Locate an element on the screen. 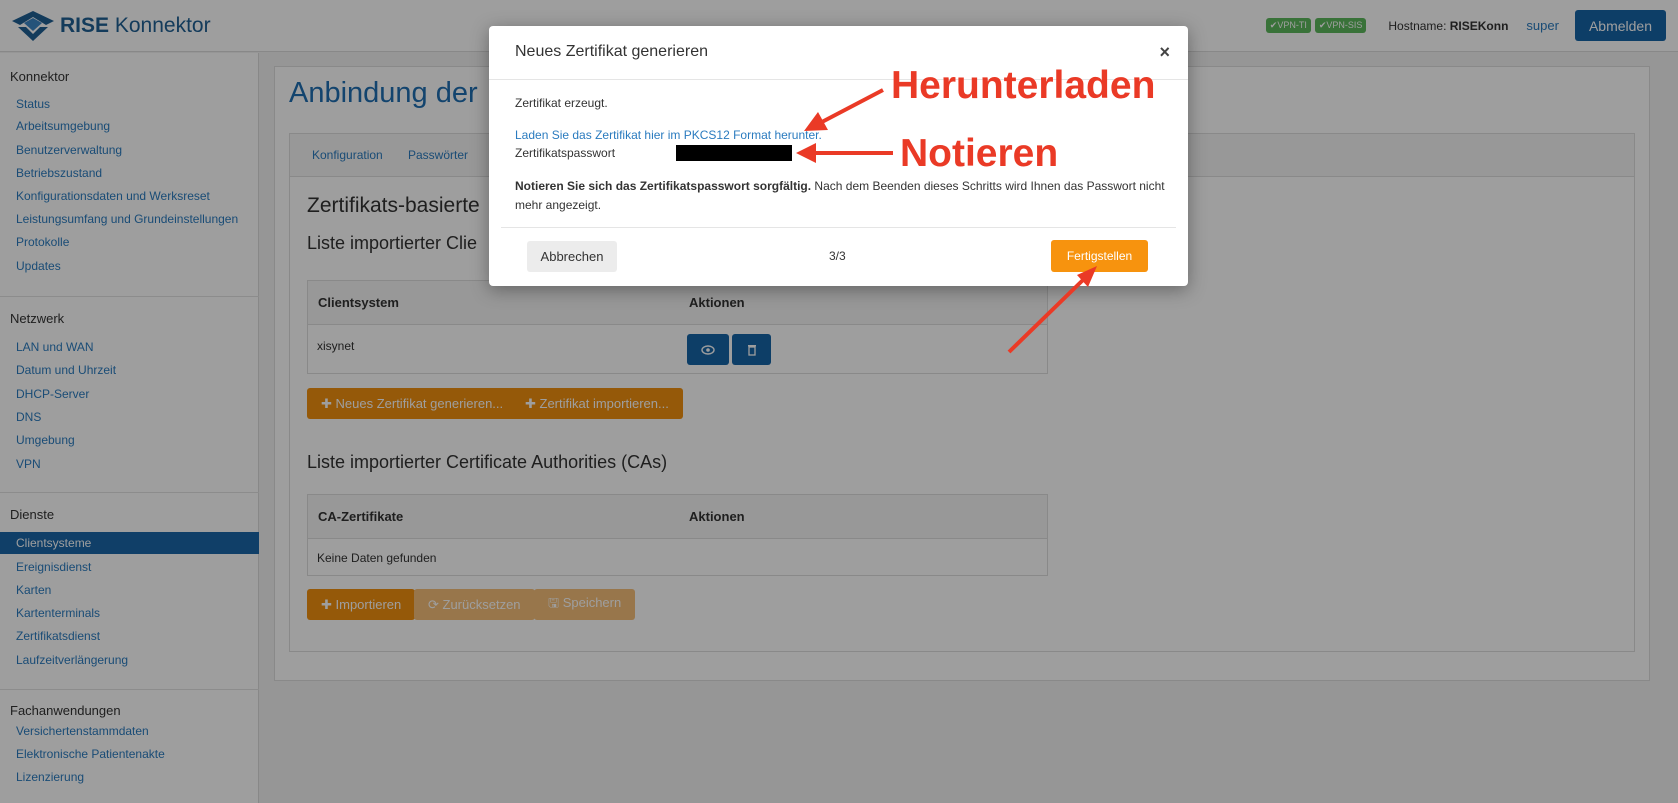 This screenshot has height=803, width=1678. close-icon: × is located at coordinates (1164, 52).